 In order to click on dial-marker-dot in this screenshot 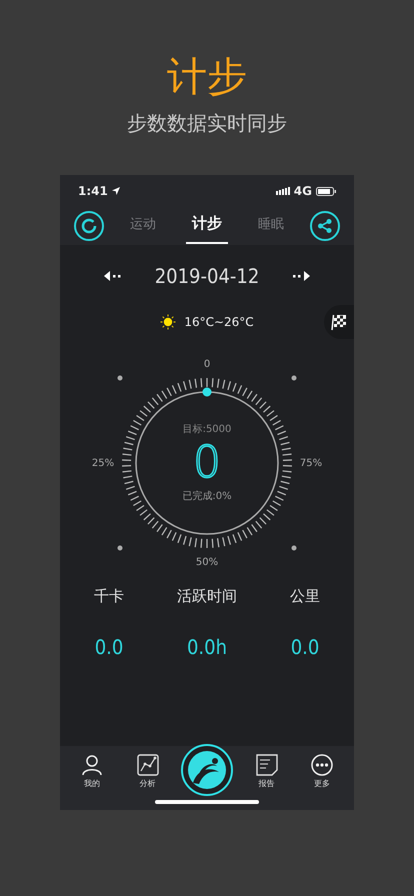, I will do `click(207, 392)`.